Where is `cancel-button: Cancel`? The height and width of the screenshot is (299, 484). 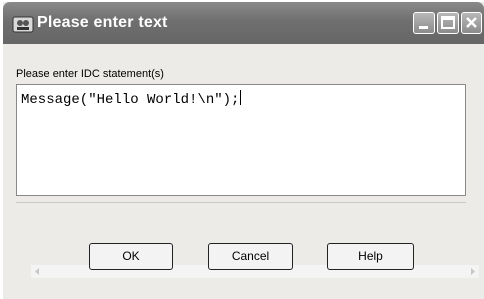 cancel-button: Cancel is located at coordinates (250, 256).